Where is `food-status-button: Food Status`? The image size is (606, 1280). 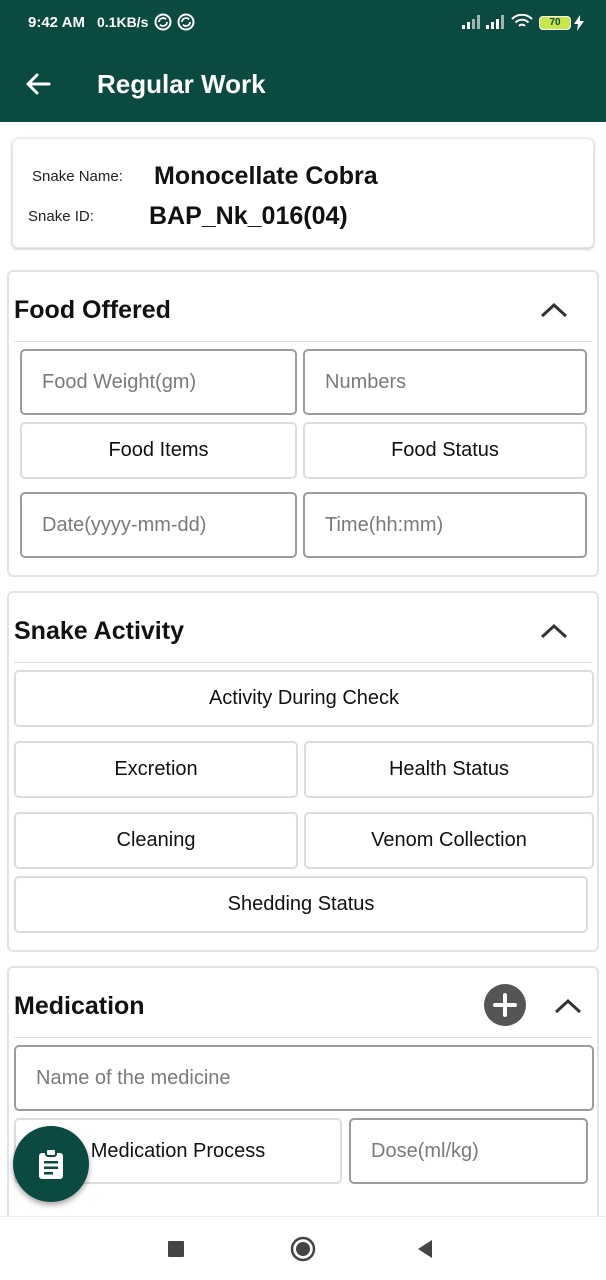 food-status-button: Food Status is located at coordinates (445, 450).